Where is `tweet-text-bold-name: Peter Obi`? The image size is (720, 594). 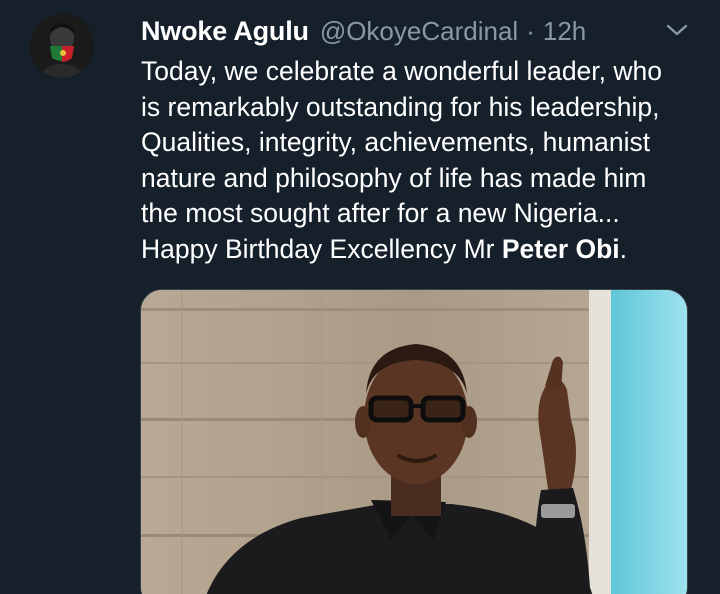 tweet-text-bold-name: Peter Obi is located at coordinates (560, 248).